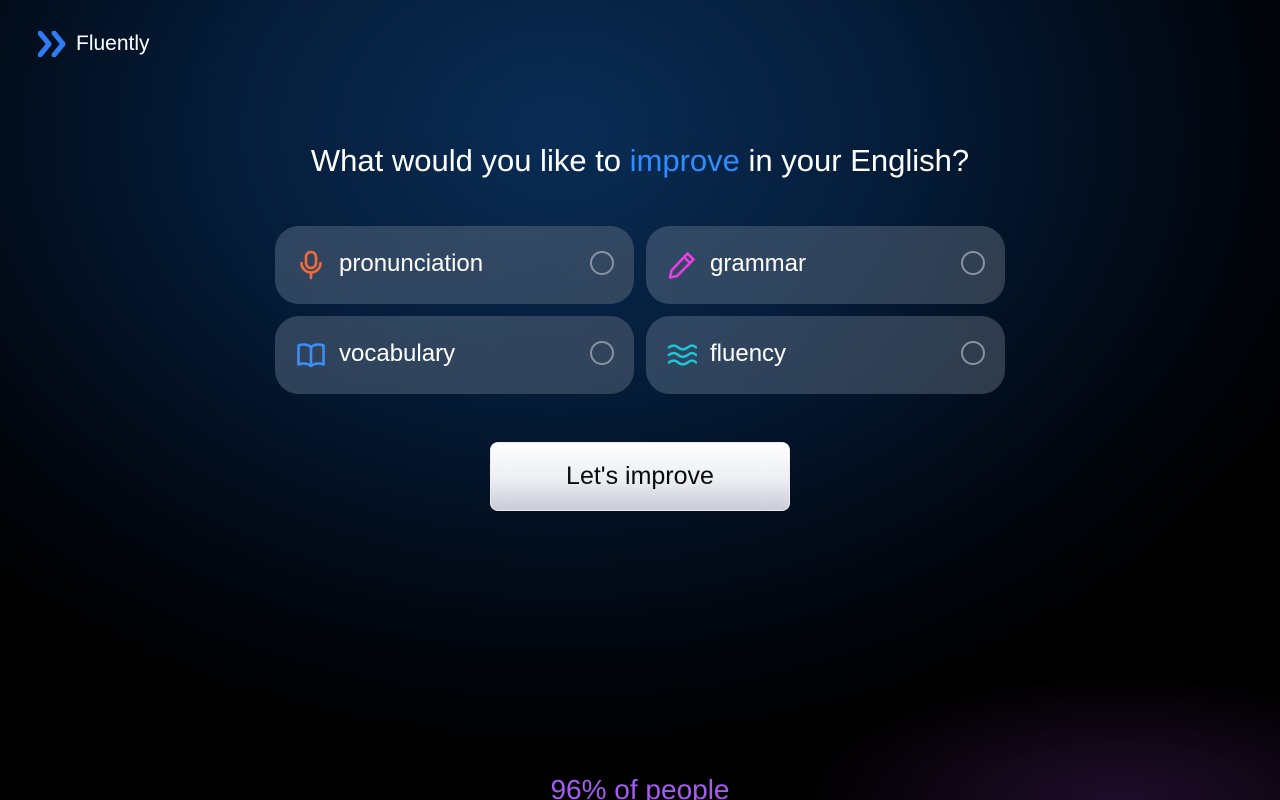 This screenshot has height=800, width=1280. Describe the element at coordinates (640, 787) in the screenshot. I see `social-proof-stat: 96% of people` at that location.